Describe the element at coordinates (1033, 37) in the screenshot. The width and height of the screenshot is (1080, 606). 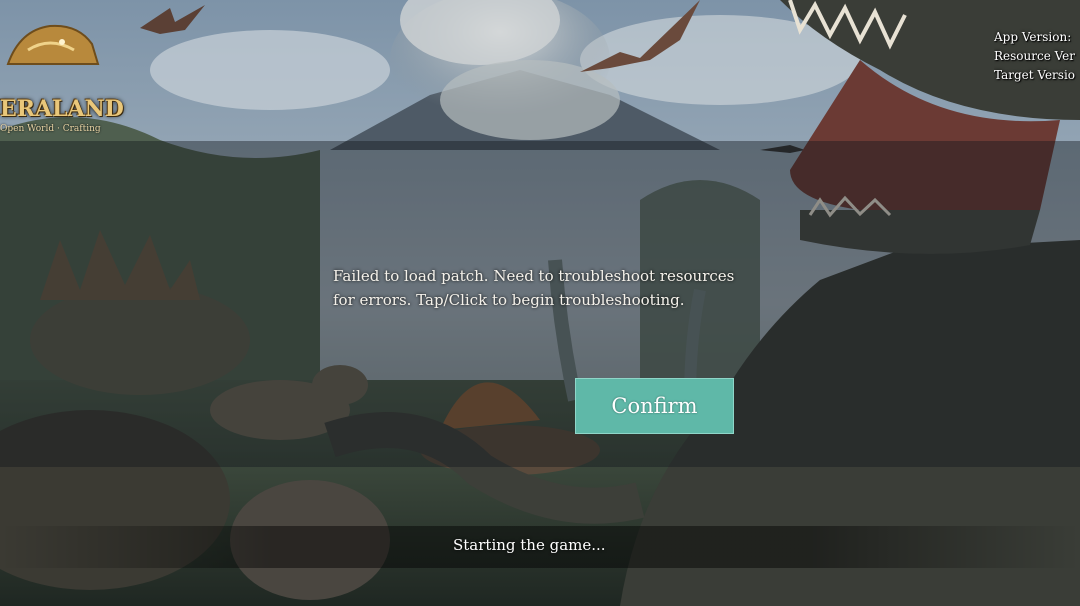
I see `app-version-label: App Version:` at that location.